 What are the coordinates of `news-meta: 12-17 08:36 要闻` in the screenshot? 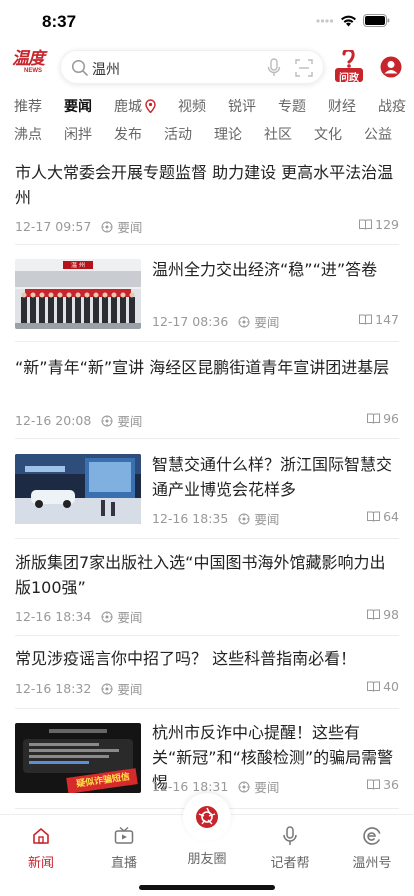 It's located at (215, 321).